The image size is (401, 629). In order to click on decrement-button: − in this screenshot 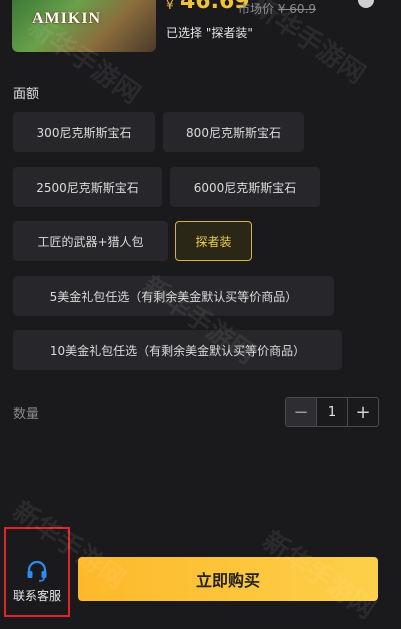, I will do `click(301, 412)`.